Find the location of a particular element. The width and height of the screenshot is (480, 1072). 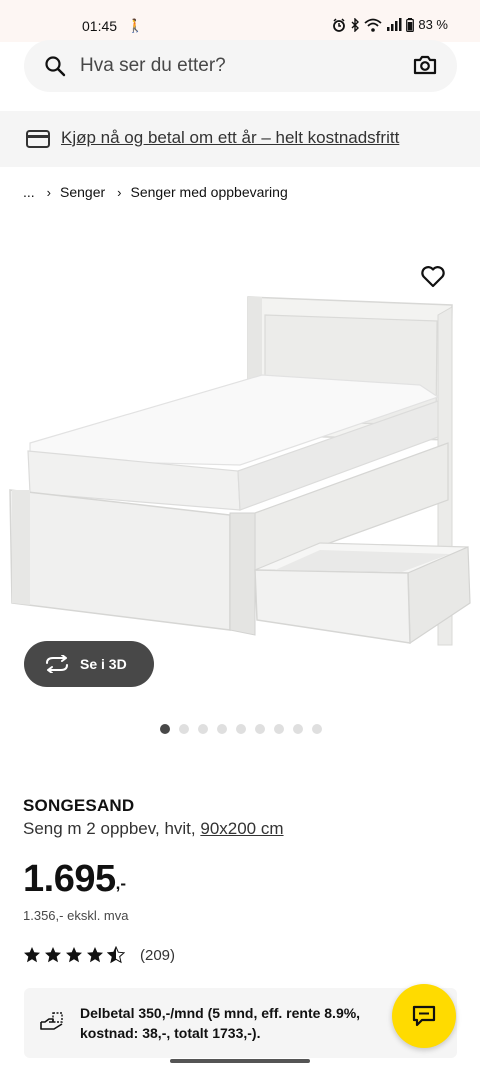

price-suffix: ,- is located at coordinates (120, 883).